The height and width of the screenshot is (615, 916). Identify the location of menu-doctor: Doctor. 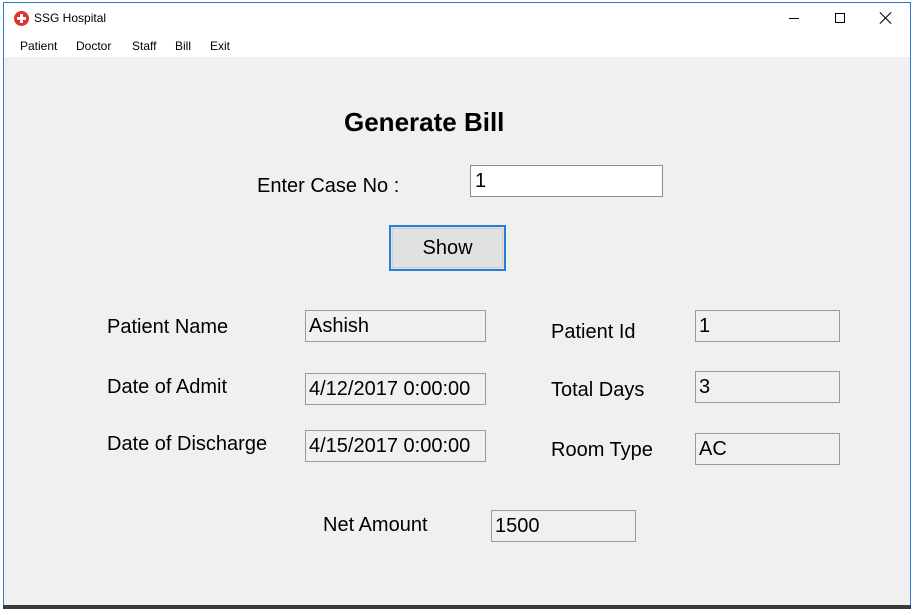
(93, 46).